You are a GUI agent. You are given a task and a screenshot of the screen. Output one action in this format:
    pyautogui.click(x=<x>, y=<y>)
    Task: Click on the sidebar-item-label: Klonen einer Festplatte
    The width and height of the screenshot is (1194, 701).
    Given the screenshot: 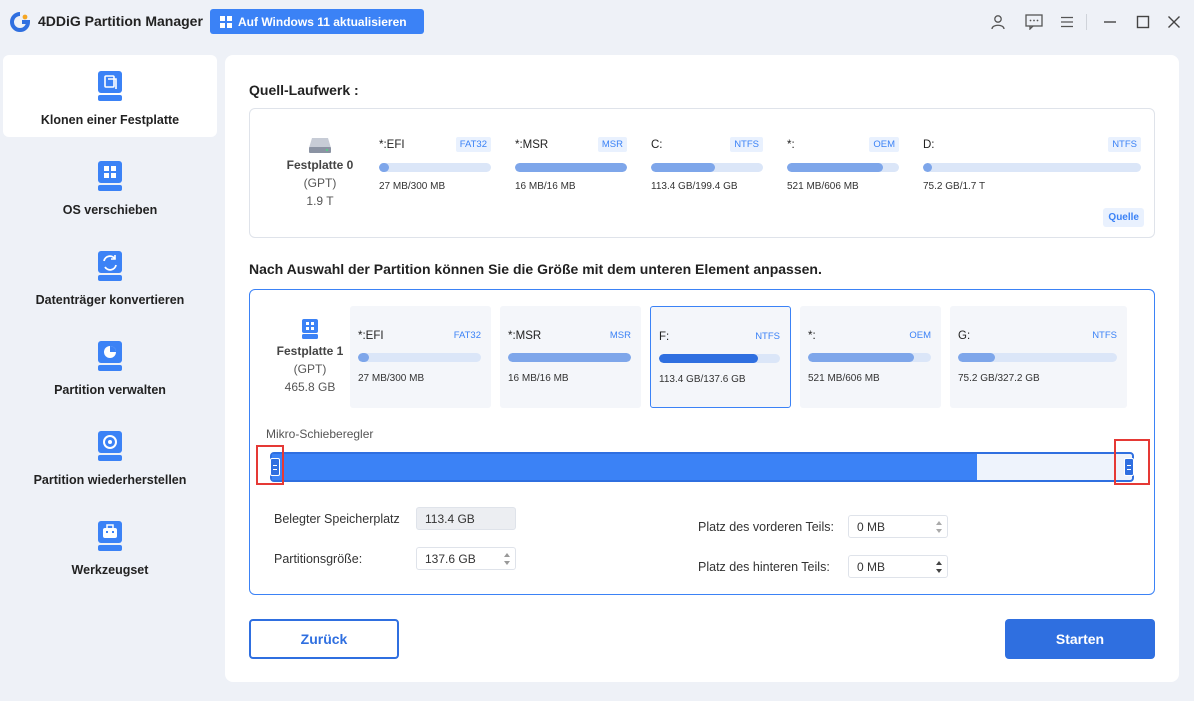 What is the action you would take?
    pyautogui.click(x=110, y=120)
    